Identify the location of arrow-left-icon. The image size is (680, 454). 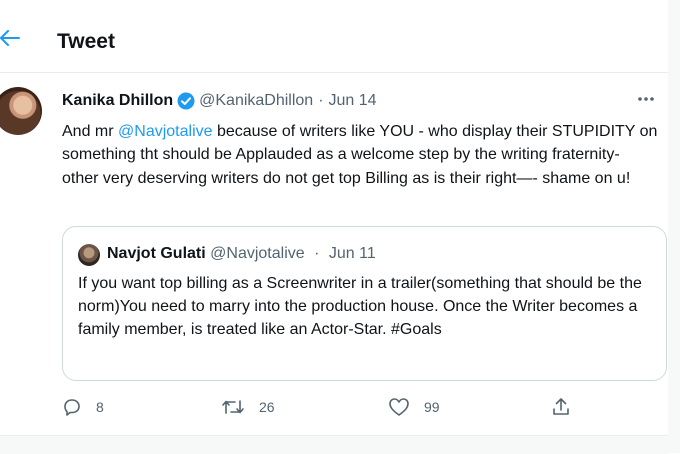
(10, 40).